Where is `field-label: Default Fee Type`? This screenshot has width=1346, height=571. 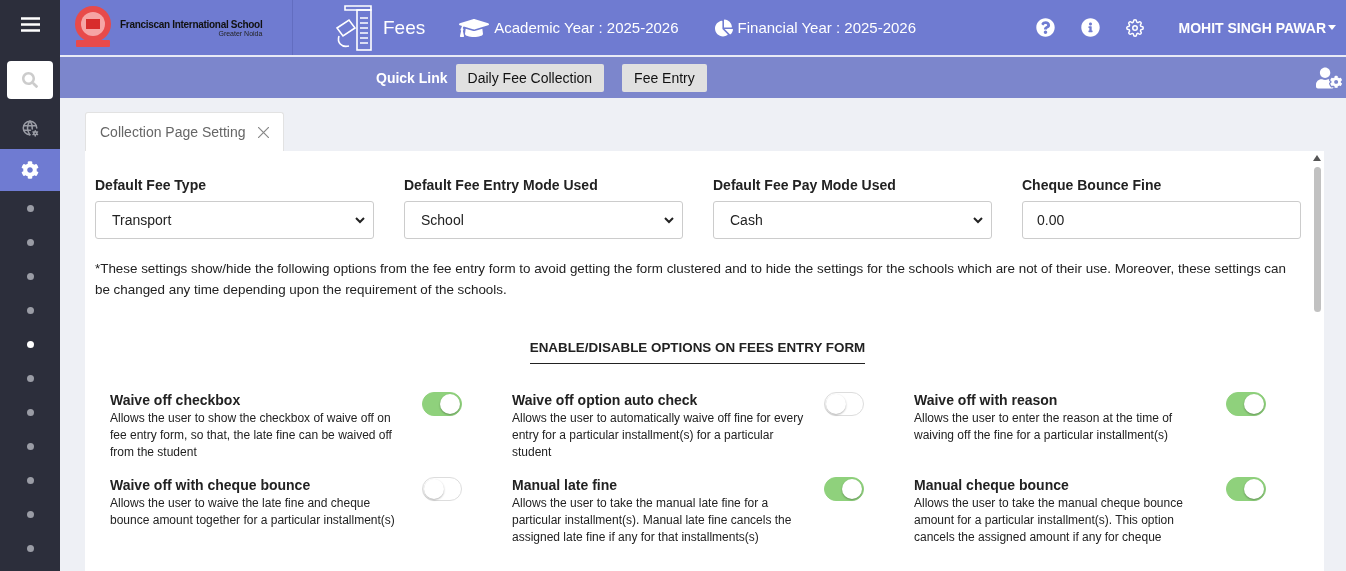
field-label: Default Fee Type is located at coordinates (151, 185).